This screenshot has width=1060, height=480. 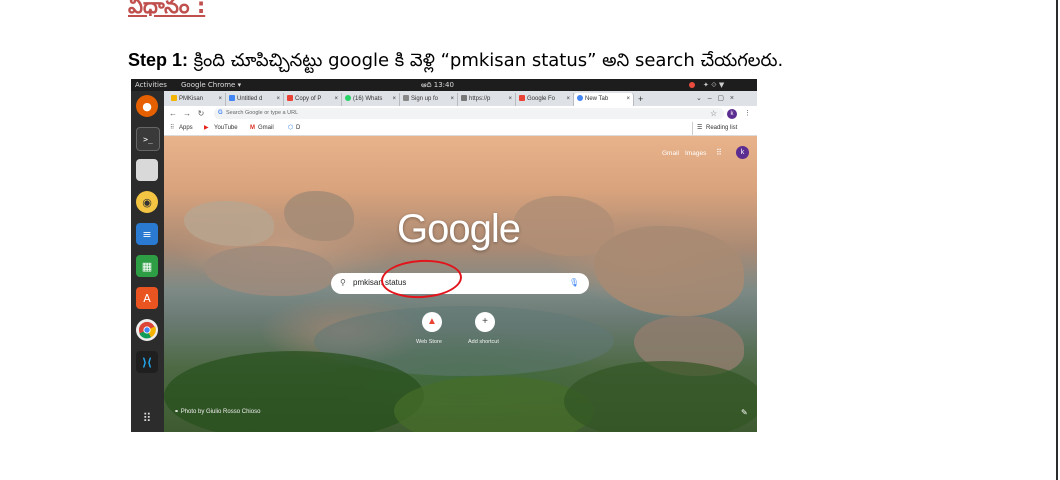 I want to click on tab-whatsapp: (16) Whats ×, so click(x=371, y=99).